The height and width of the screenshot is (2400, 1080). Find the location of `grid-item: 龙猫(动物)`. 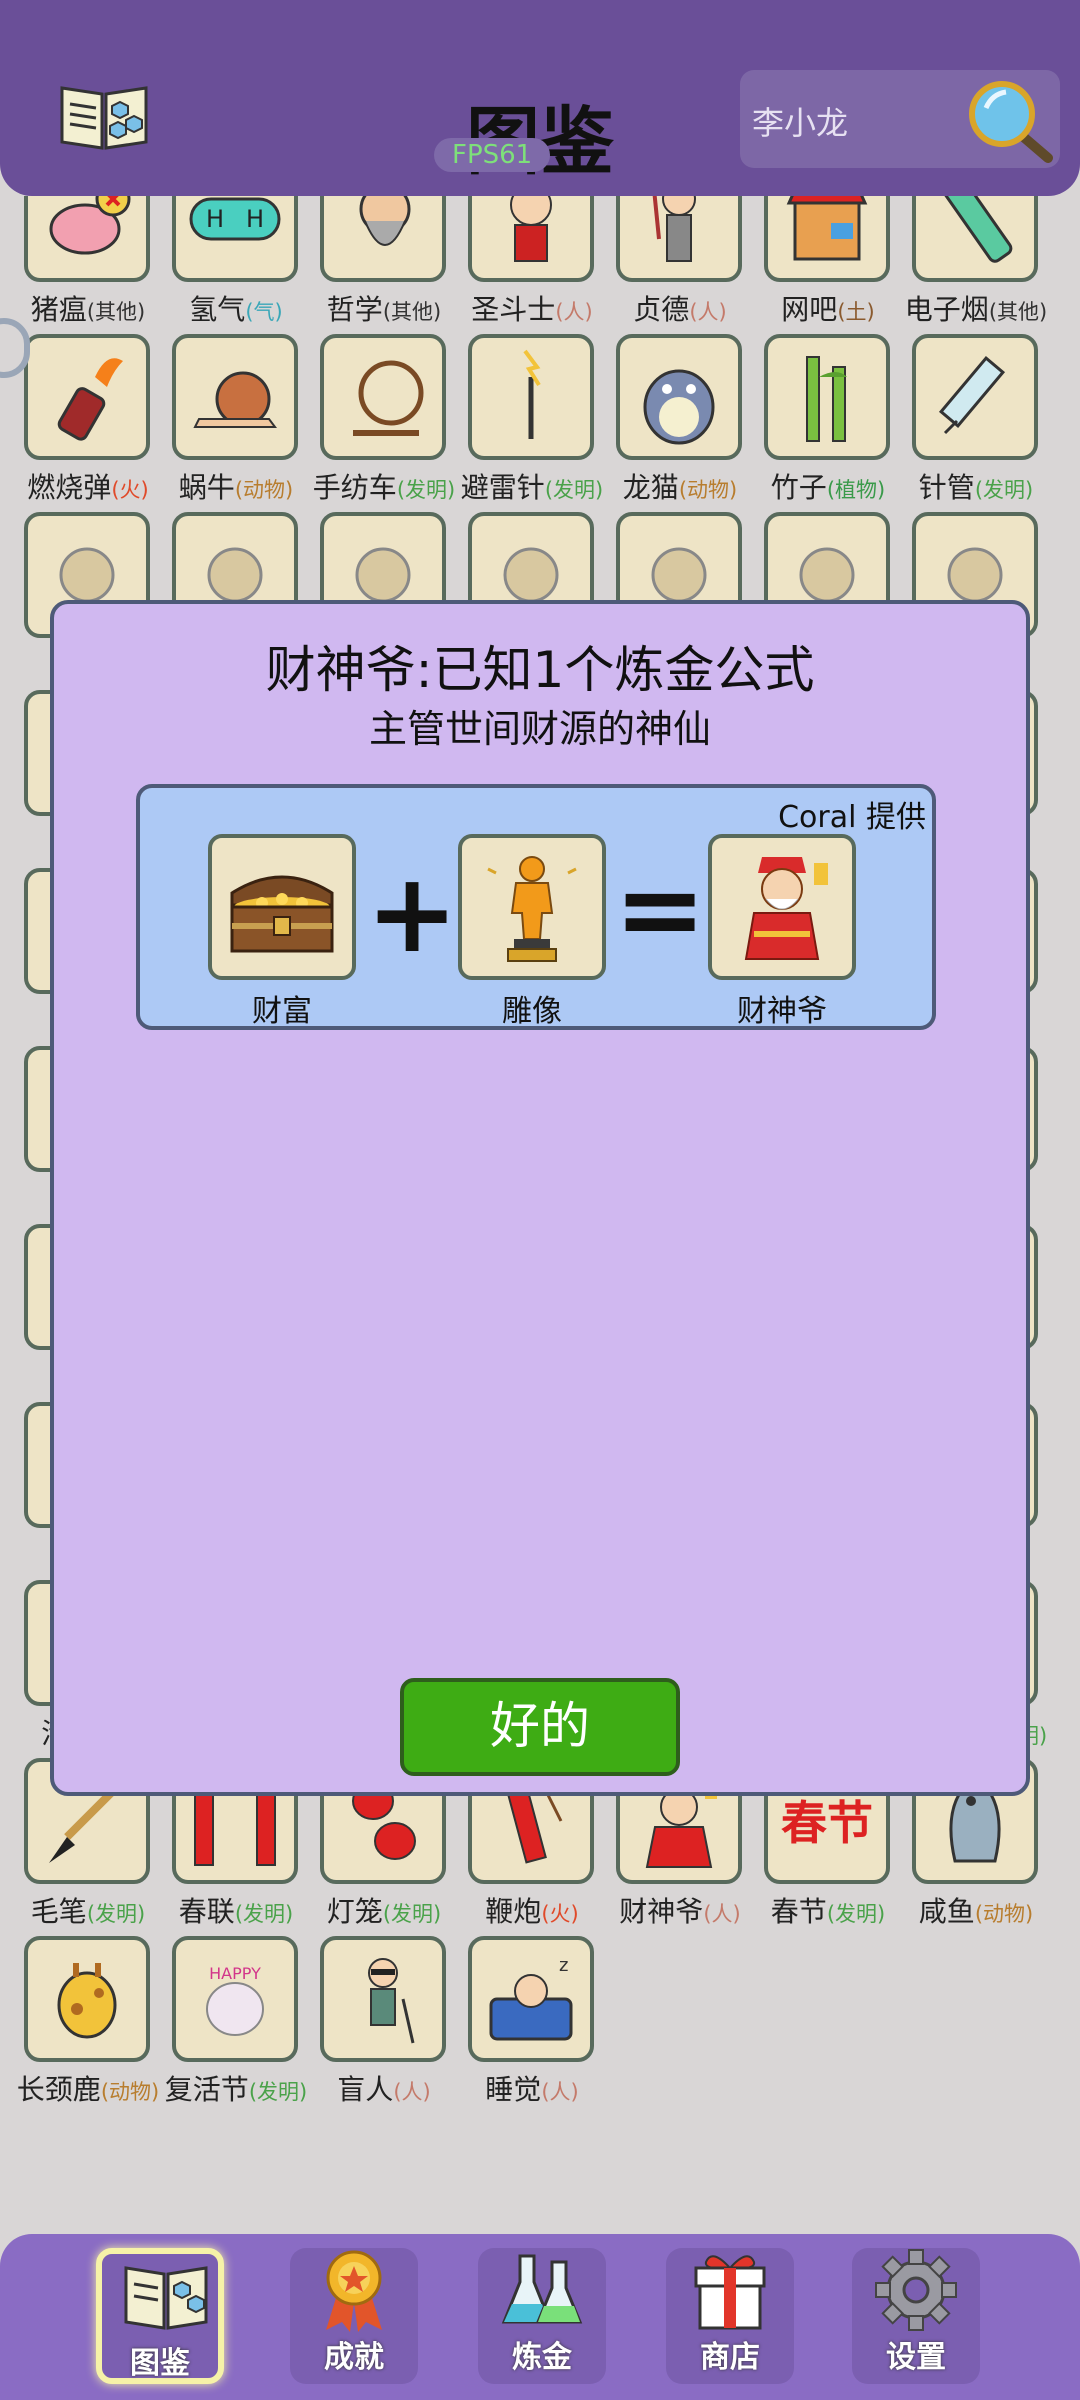

grid-item: 龙猫(动物) is located at coordinates (680, 423).